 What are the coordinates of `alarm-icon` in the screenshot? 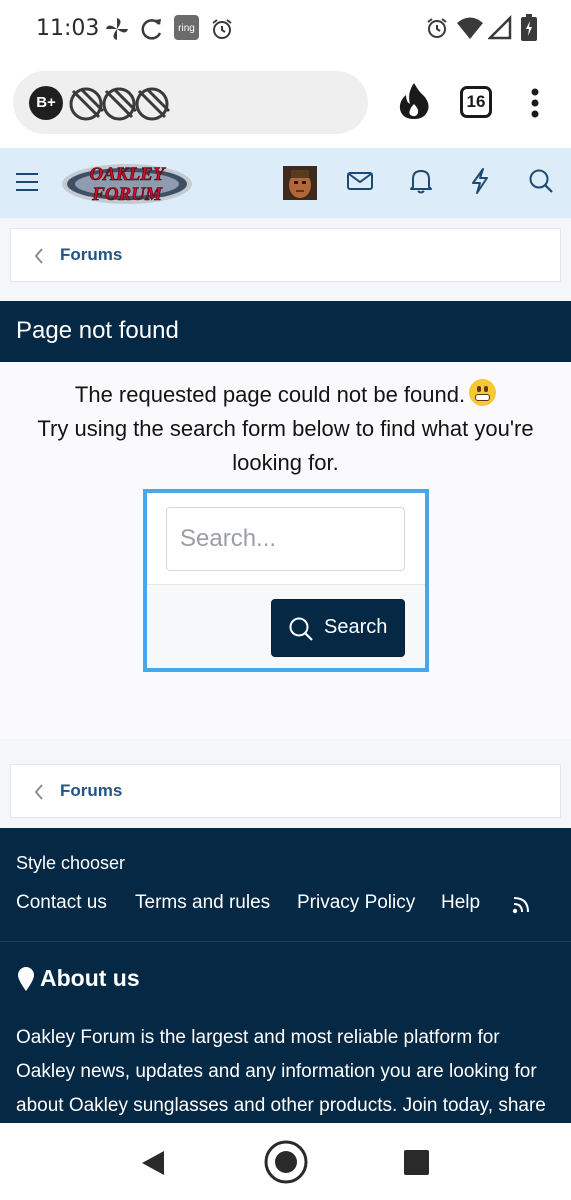 It's located at (222, 31).